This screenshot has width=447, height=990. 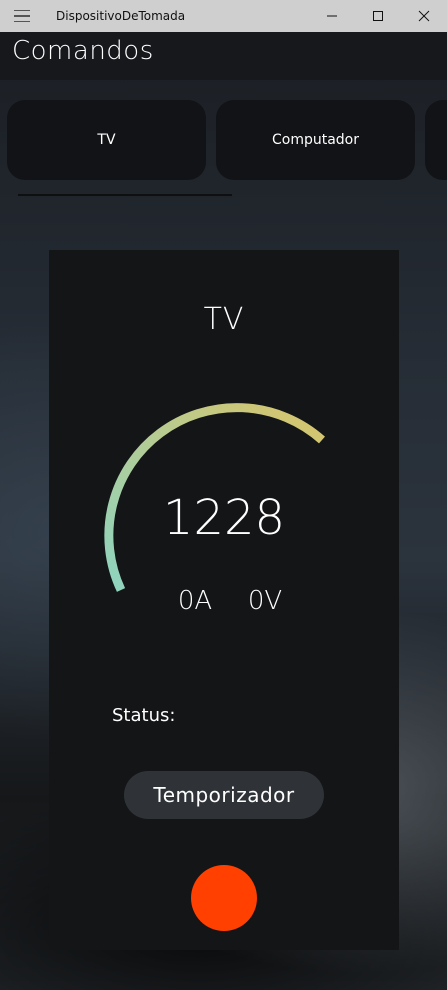 I want to click on tab-computador: Computador, so click(x=315, y=140).